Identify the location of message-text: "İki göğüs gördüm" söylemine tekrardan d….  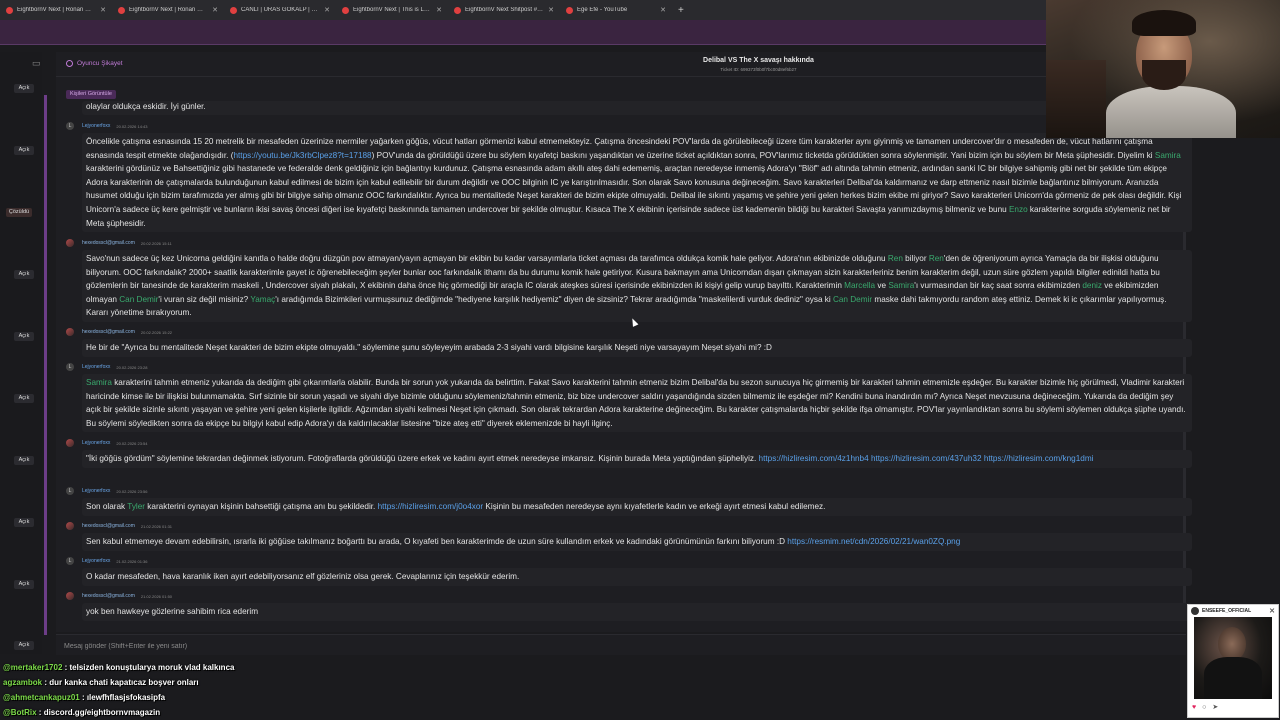
(637, 459).